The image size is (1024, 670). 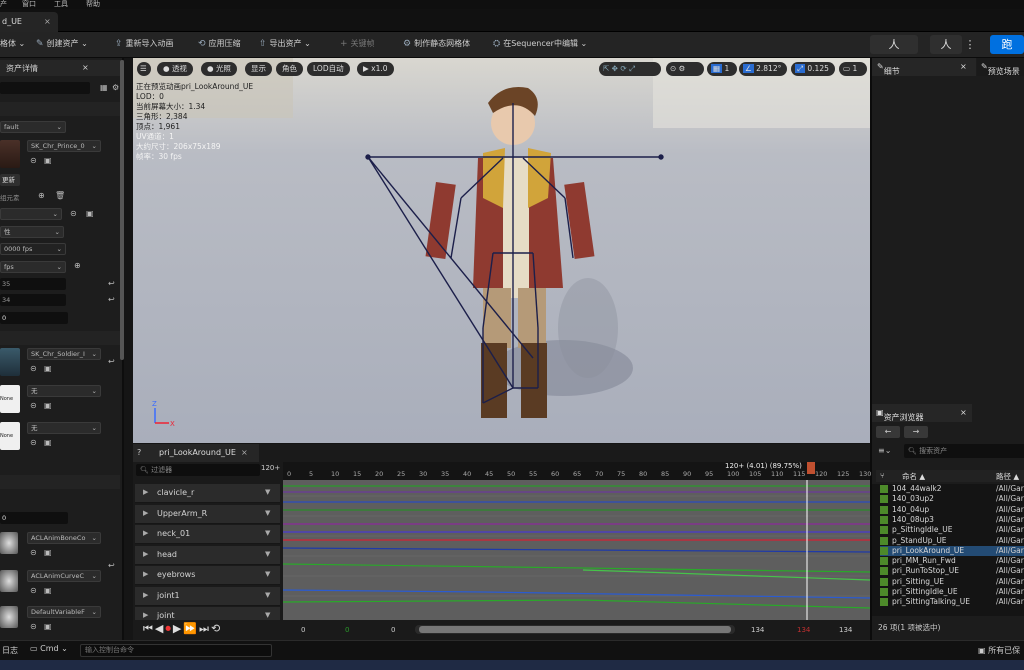 I want to click on asset-list-item: pri_RunToStop_UE/All/Gar, so click(x=952, y=571).